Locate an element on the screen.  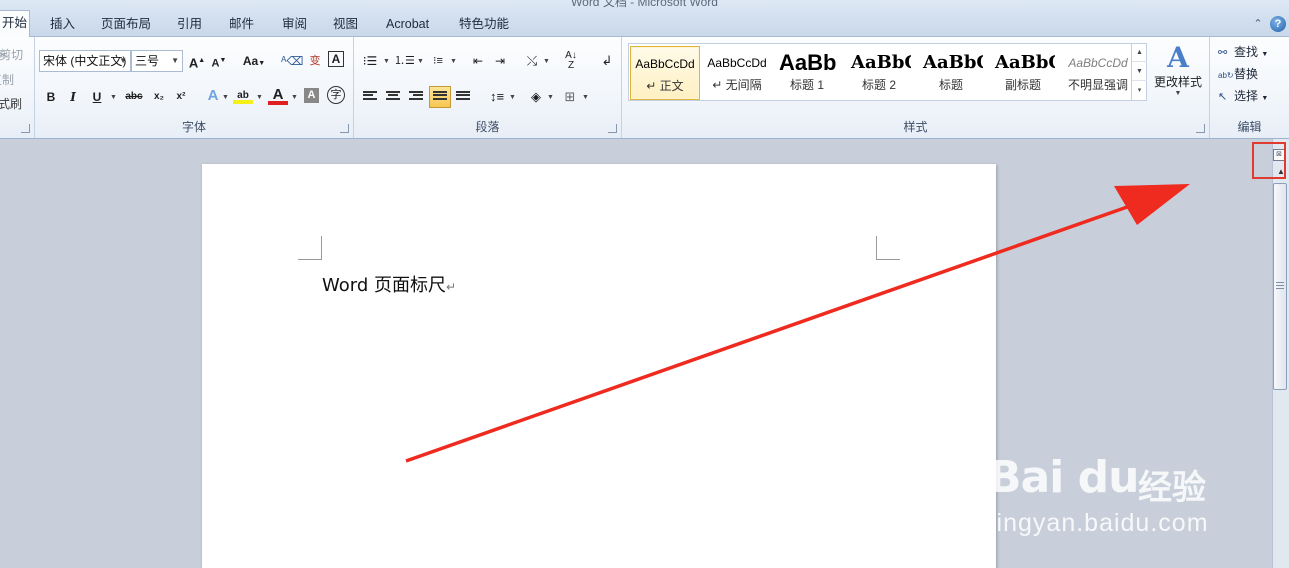
tab-mailings: 邮件 is located at coordinates (241, 25).